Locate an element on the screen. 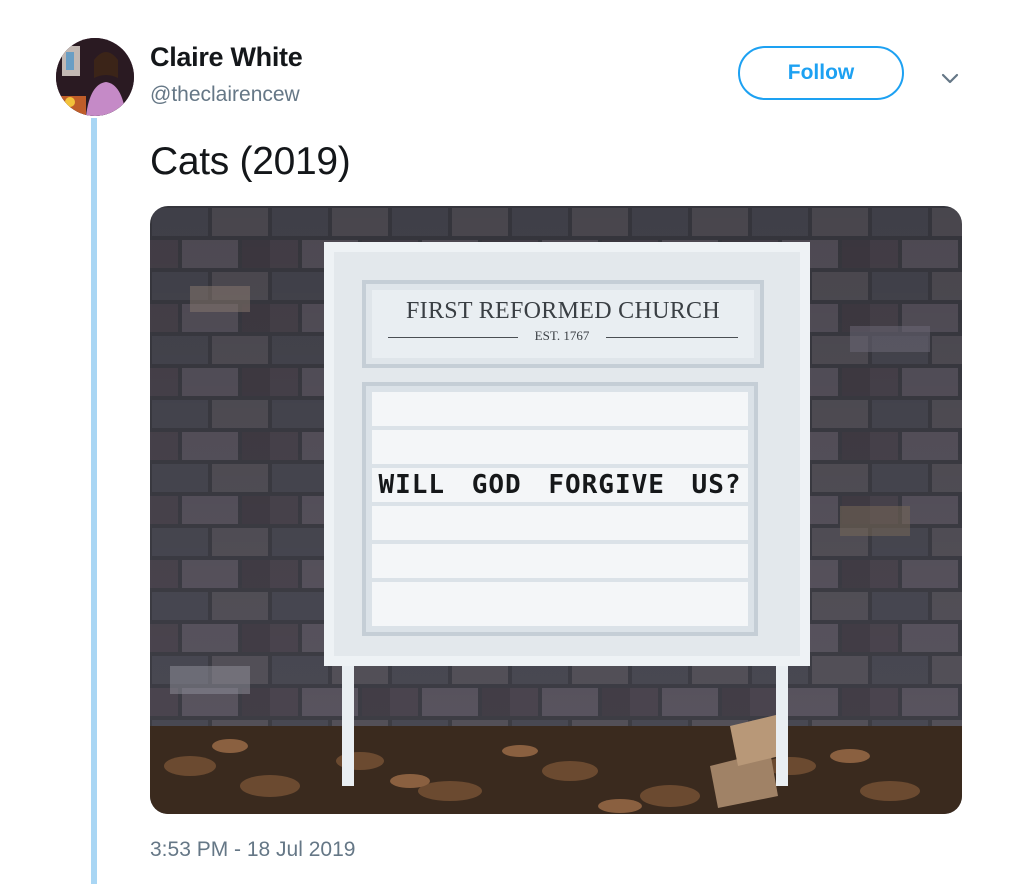 The height and width of the screenshot is (884, 1024). follow-button: Follow is located at coordinates (821, 73).